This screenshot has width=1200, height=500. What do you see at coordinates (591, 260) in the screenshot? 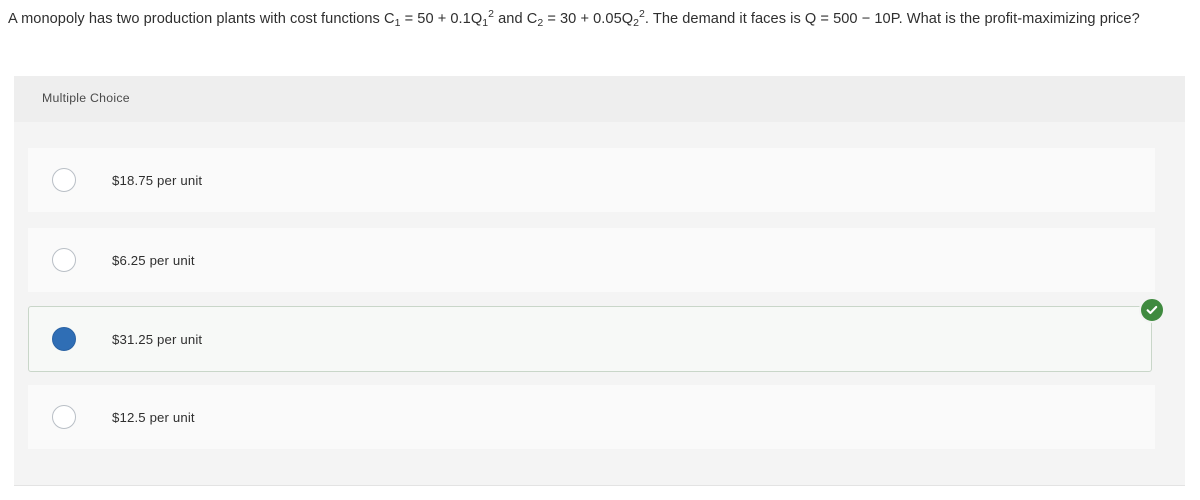
I see `answer-option-2: $6.25 per unit` at bounding box center [591, 260].